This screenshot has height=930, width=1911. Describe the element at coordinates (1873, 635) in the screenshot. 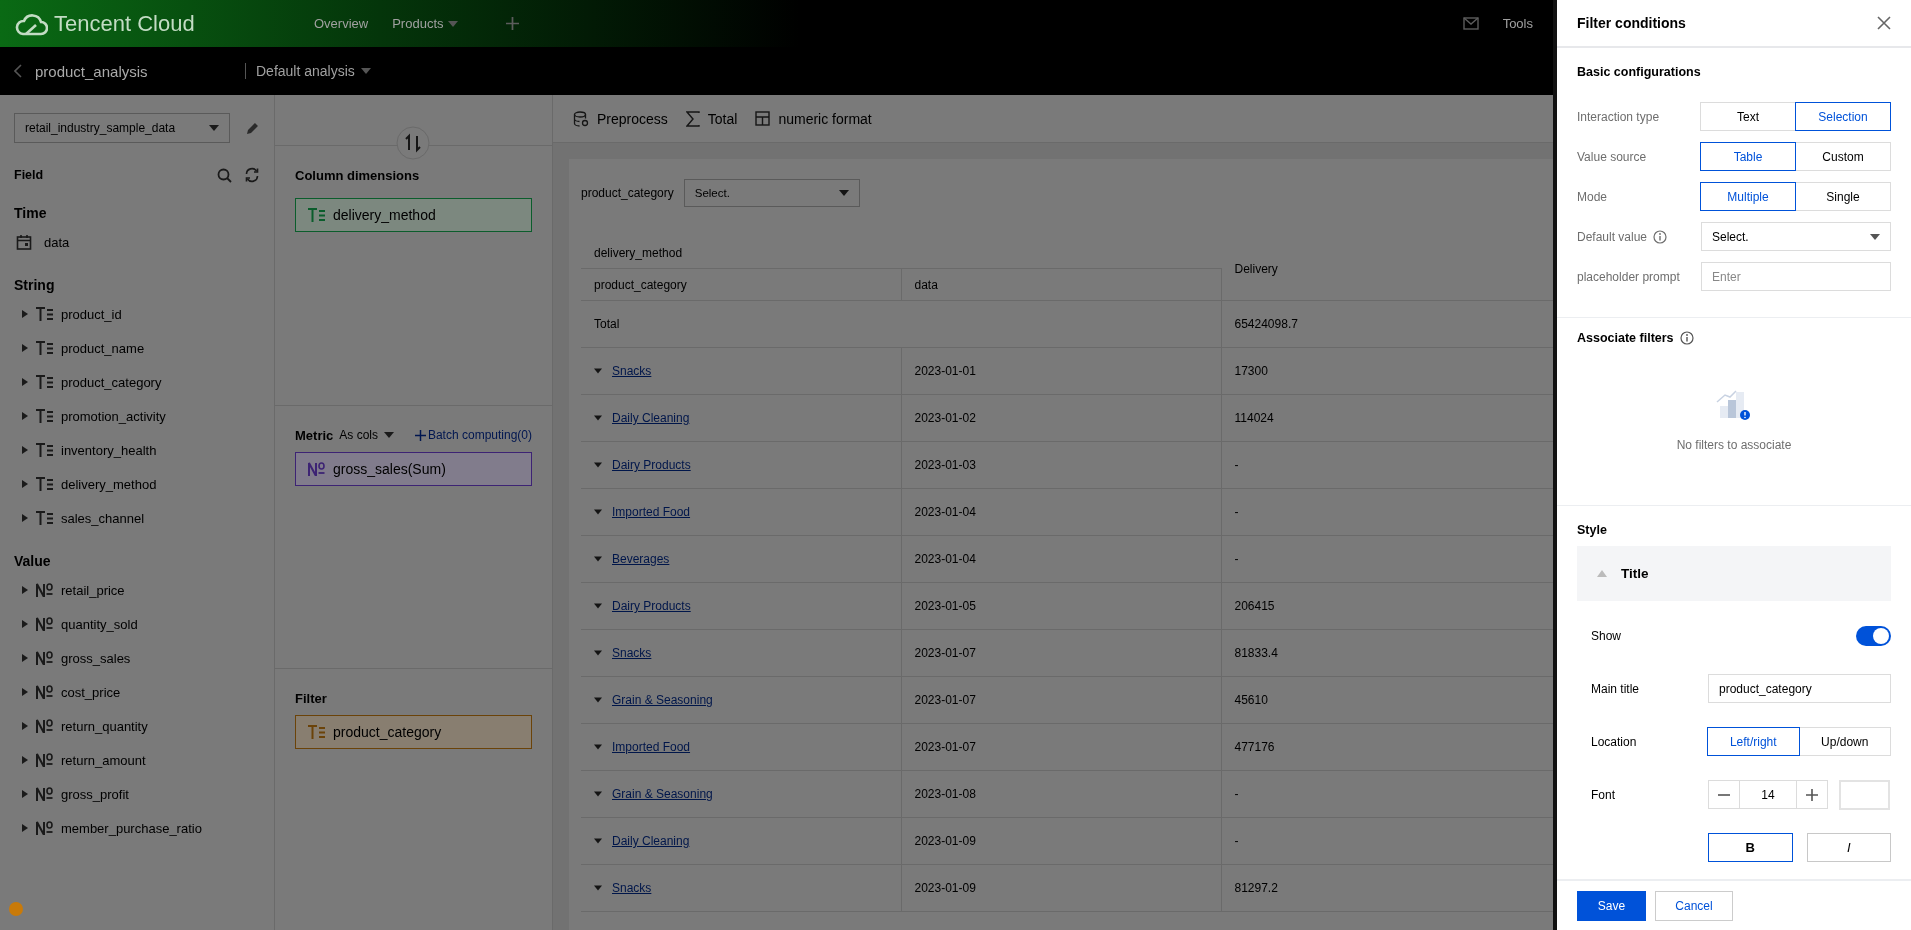

I see `toggle-switch` at that location.